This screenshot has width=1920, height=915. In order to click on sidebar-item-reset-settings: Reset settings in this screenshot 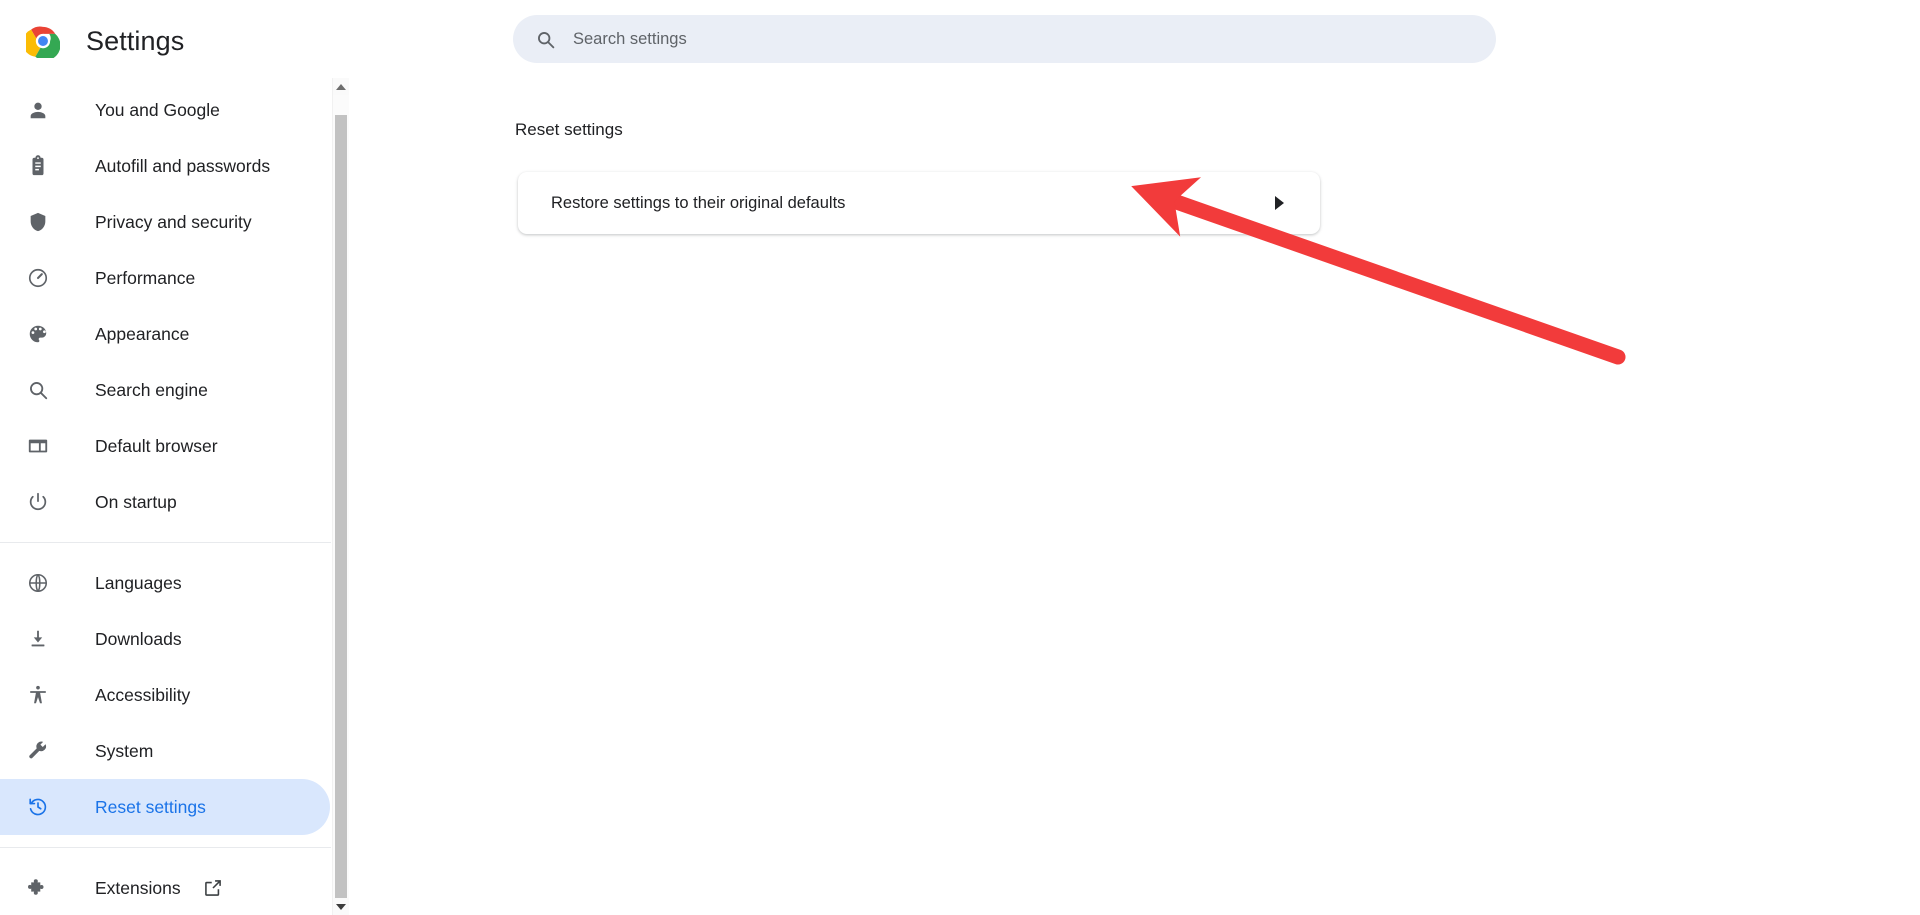, I will do `click(165, 807)`.